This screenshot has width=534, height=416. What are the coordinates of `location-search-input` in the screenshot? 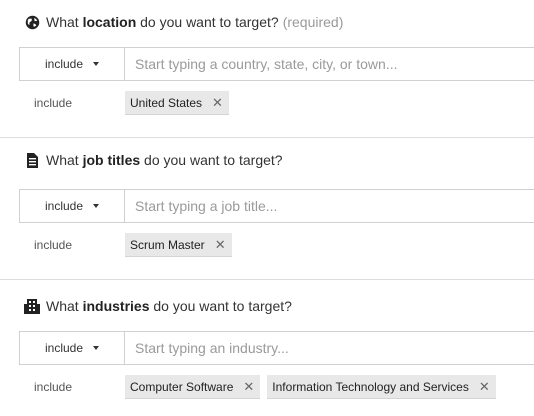 It's located at (329, 64).